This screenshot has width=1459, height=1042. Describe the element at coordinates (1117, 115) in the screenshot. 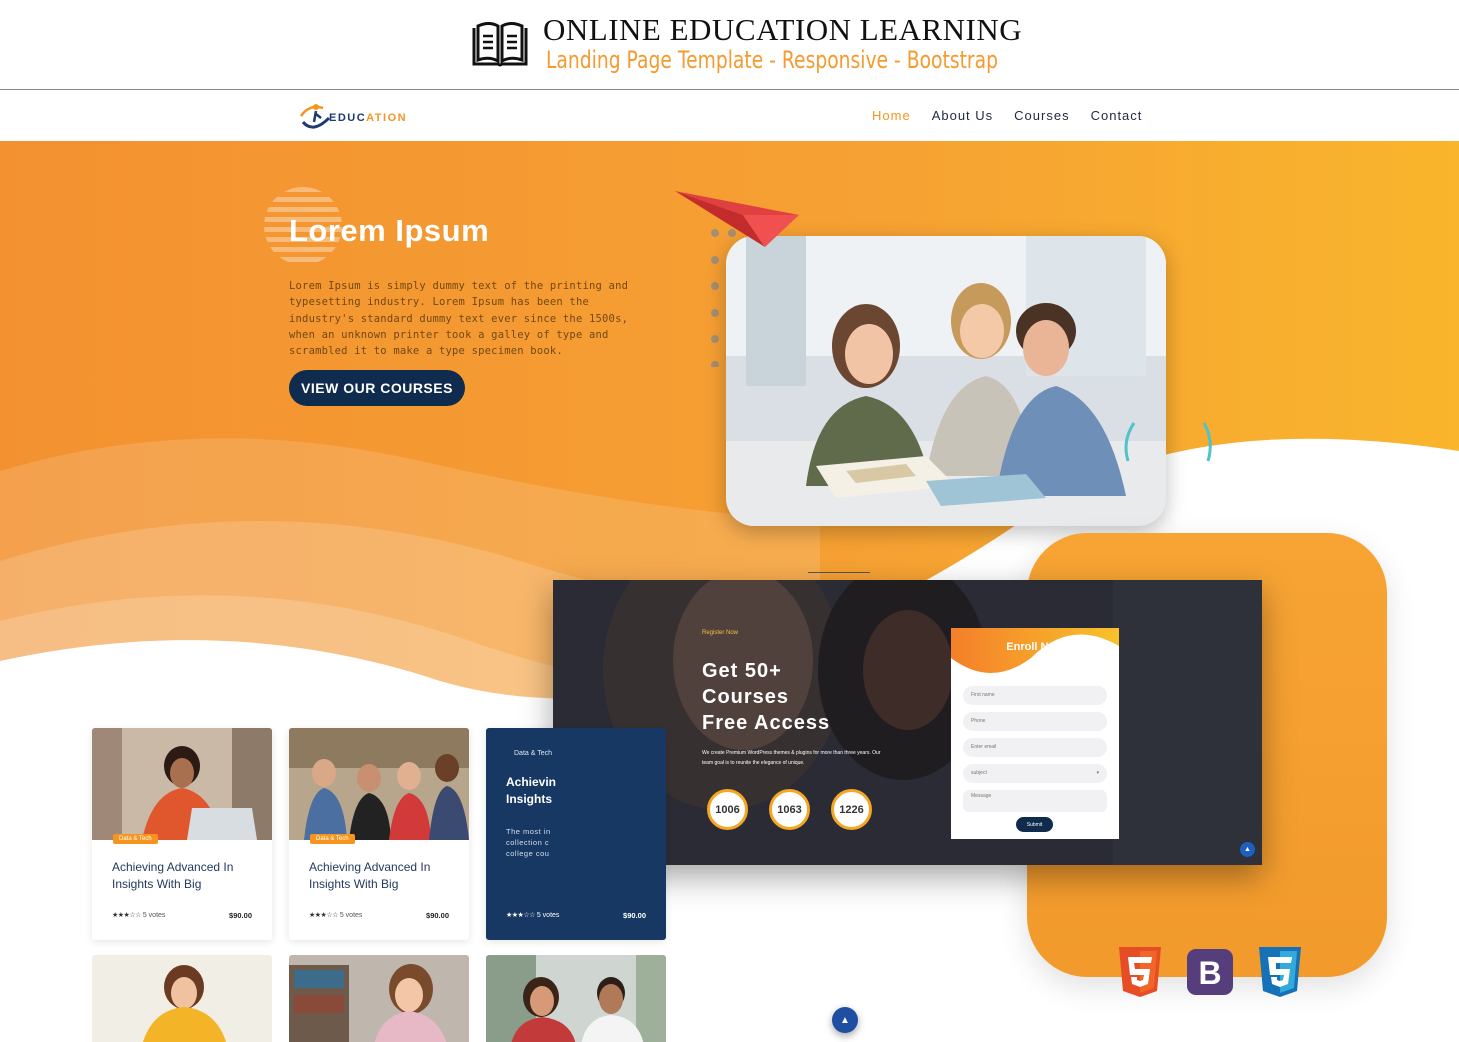

I see `nav-contact: Contact` at that location.